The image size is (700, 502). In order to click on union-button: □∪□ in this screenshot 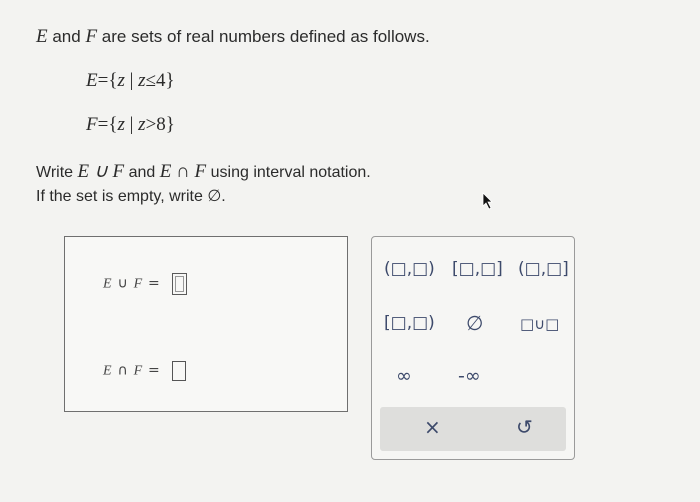, I will do `click(539, 324)`.